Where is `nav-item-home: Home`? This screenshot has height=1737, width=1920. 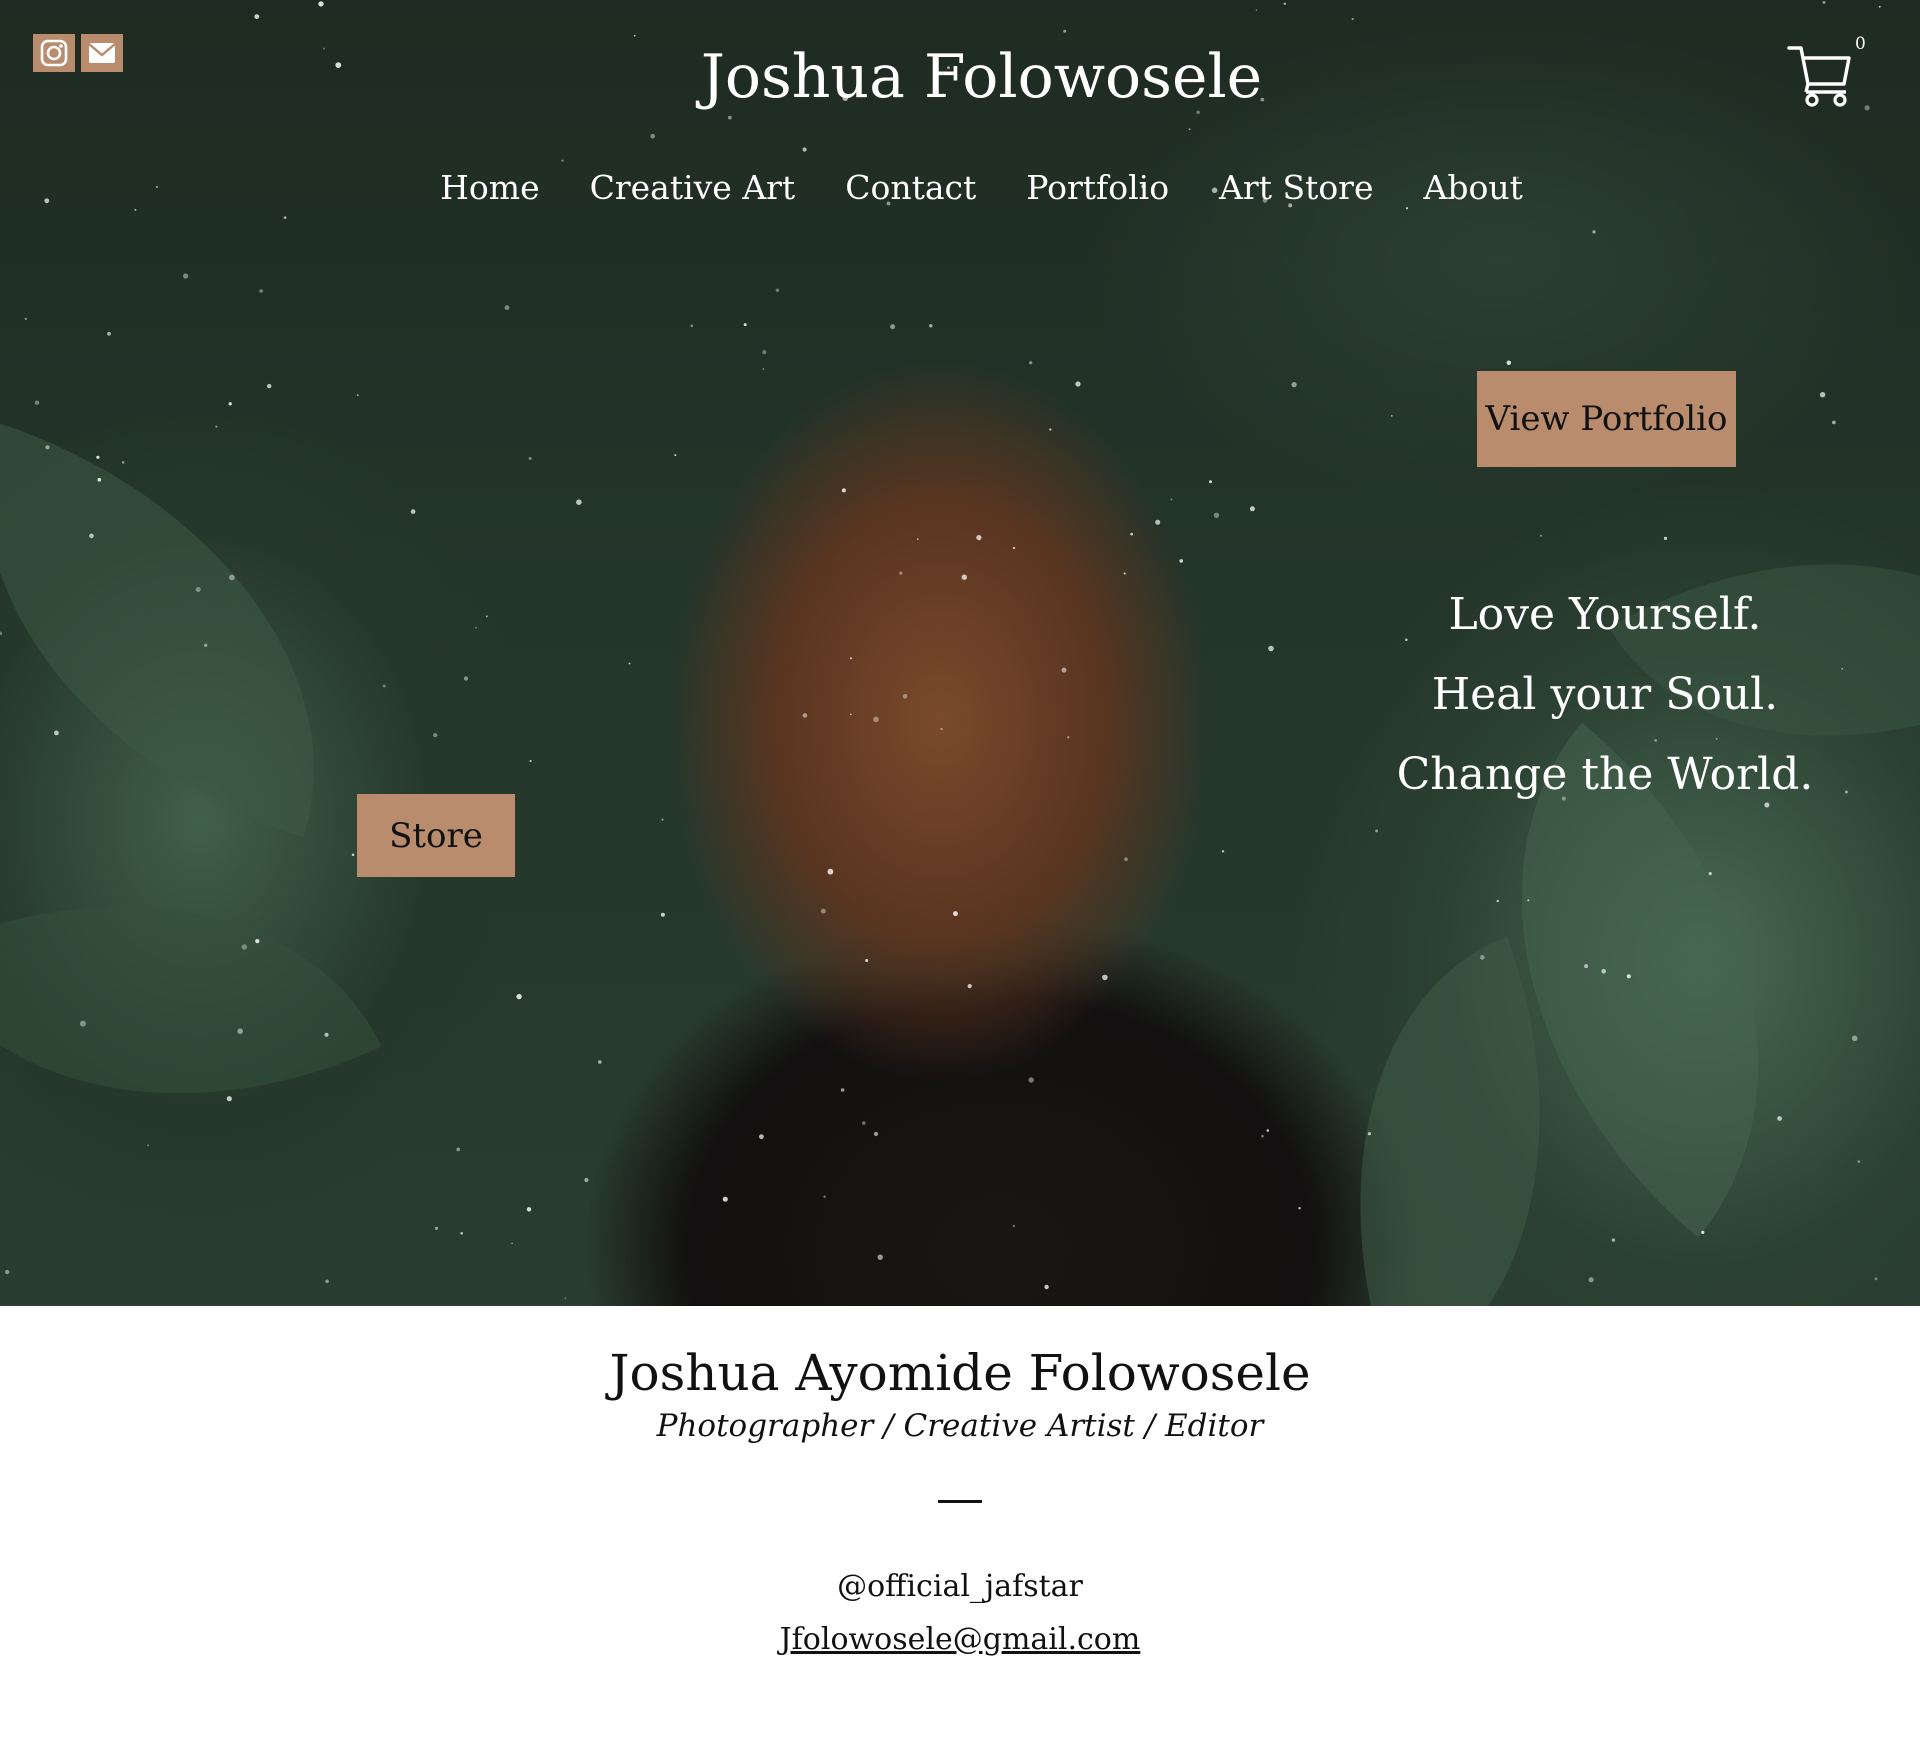 nav-item-home: Home is located at coordinates (489, 187).